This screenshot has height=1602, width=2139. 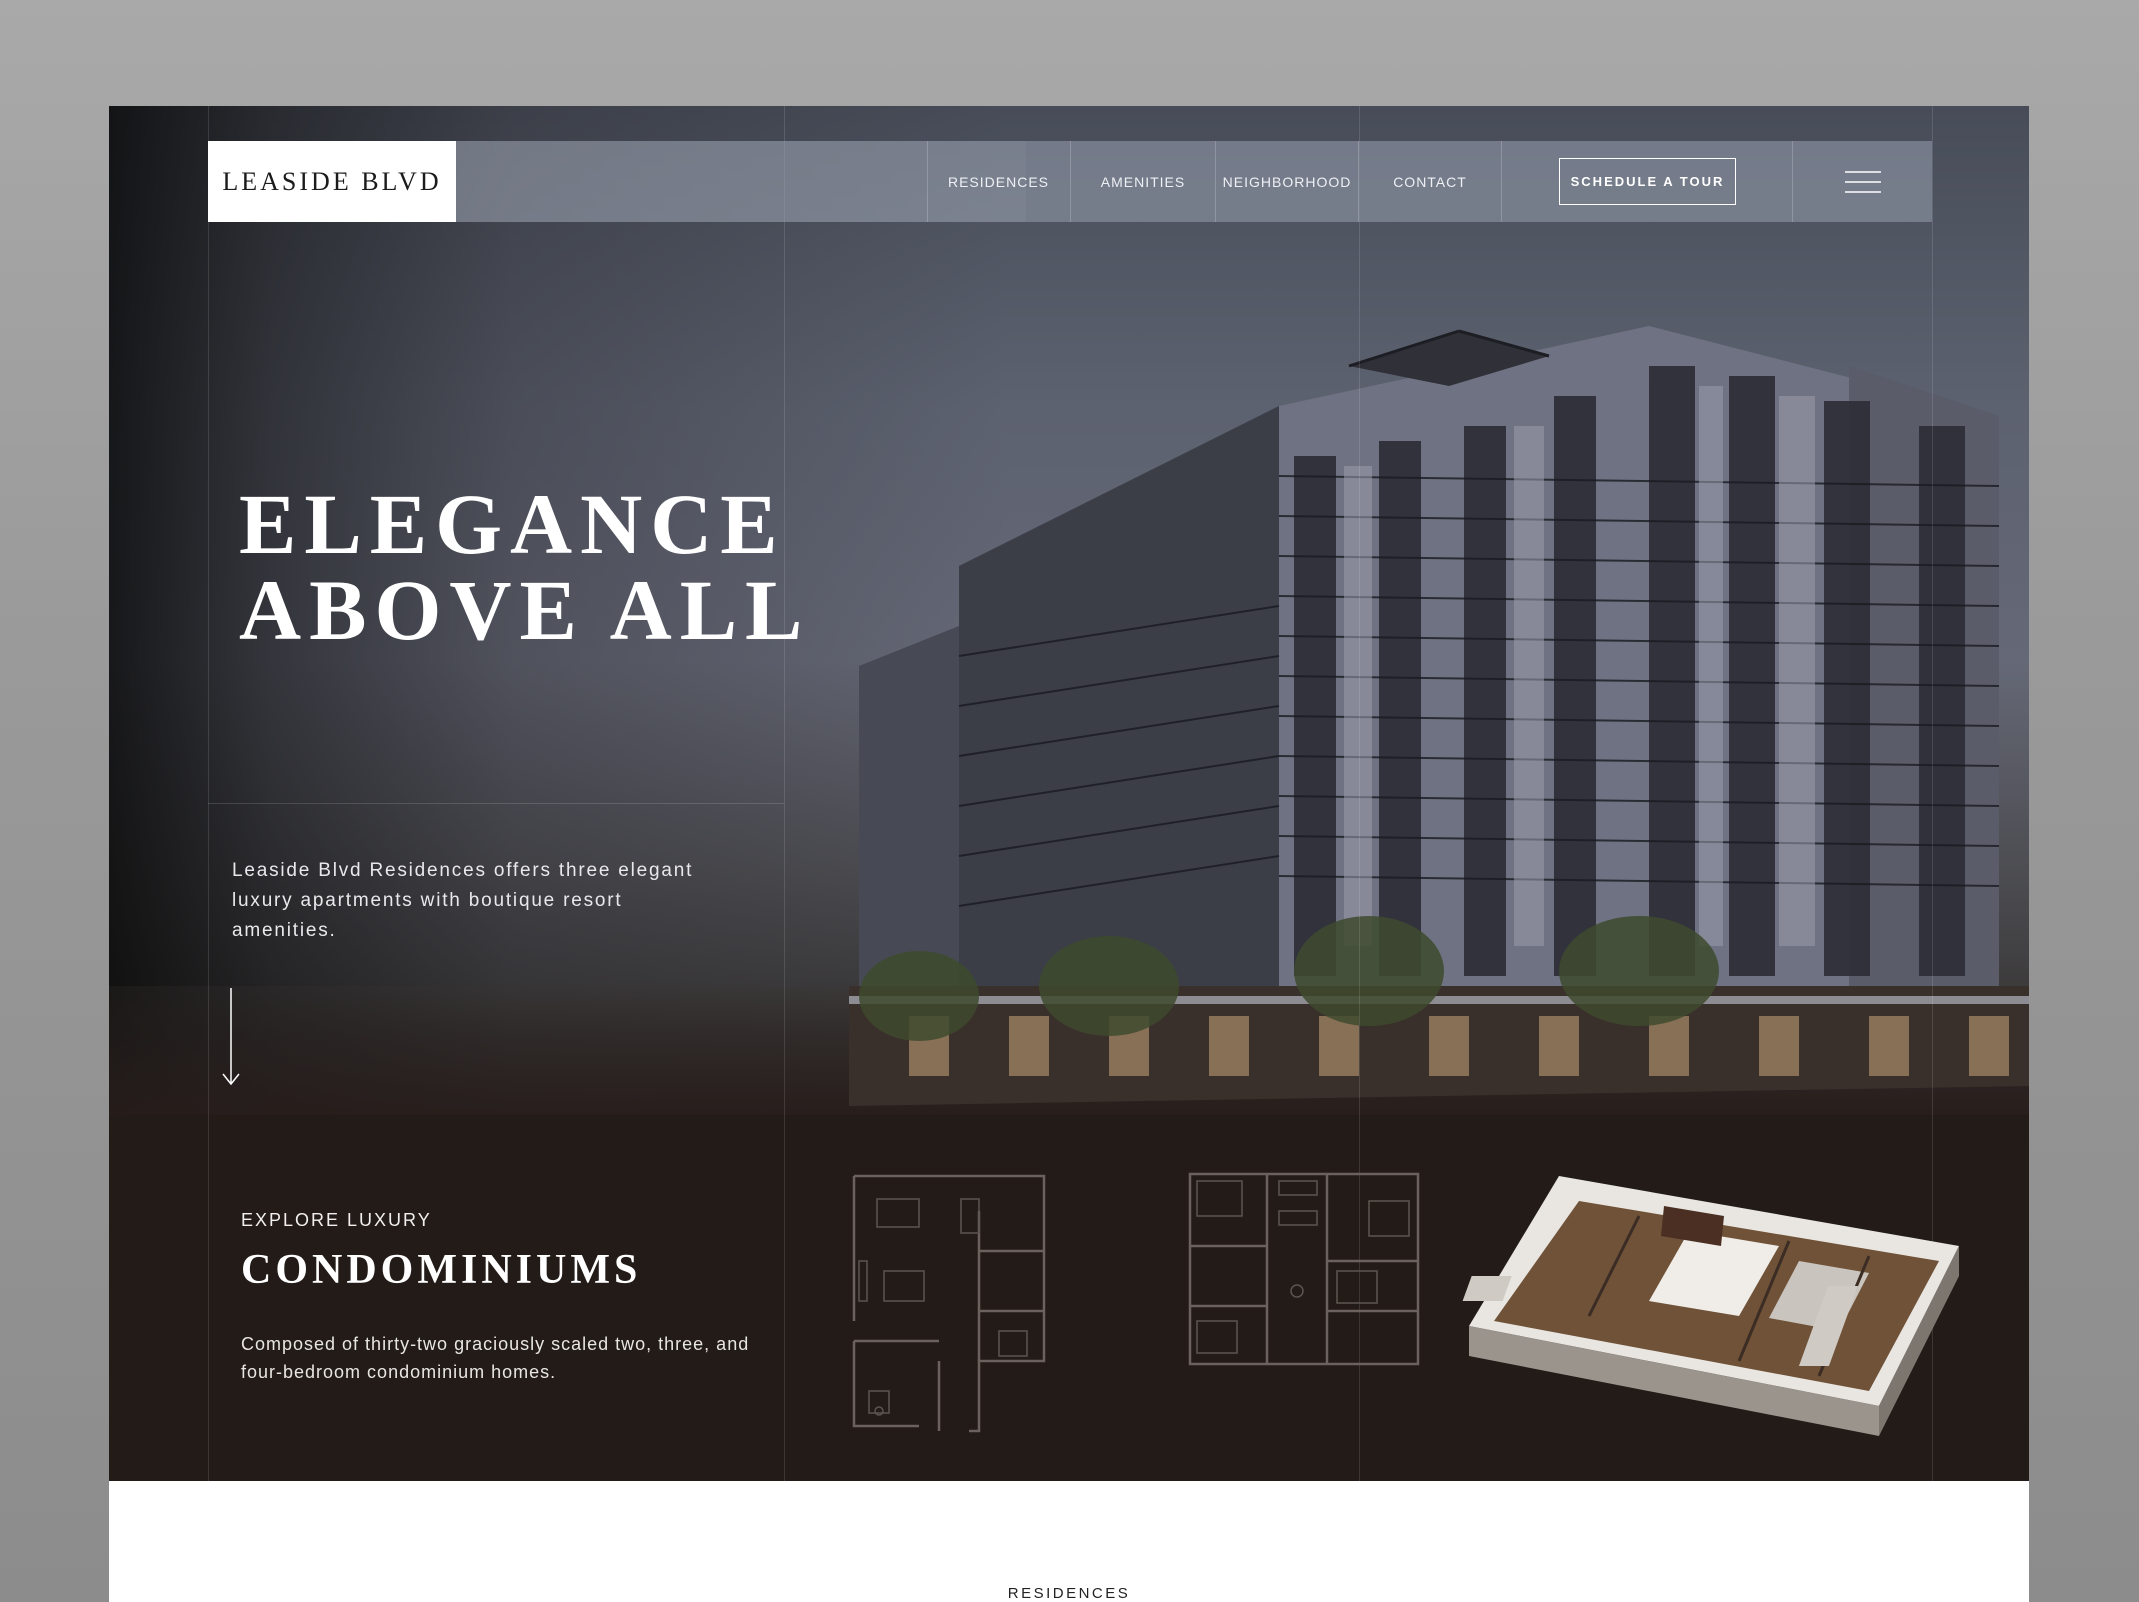 What do you see at coordinates (1429, 181) in the screenshot?
I see `nav-item-contact: CONTACT` at bounding box center [1429, 181].